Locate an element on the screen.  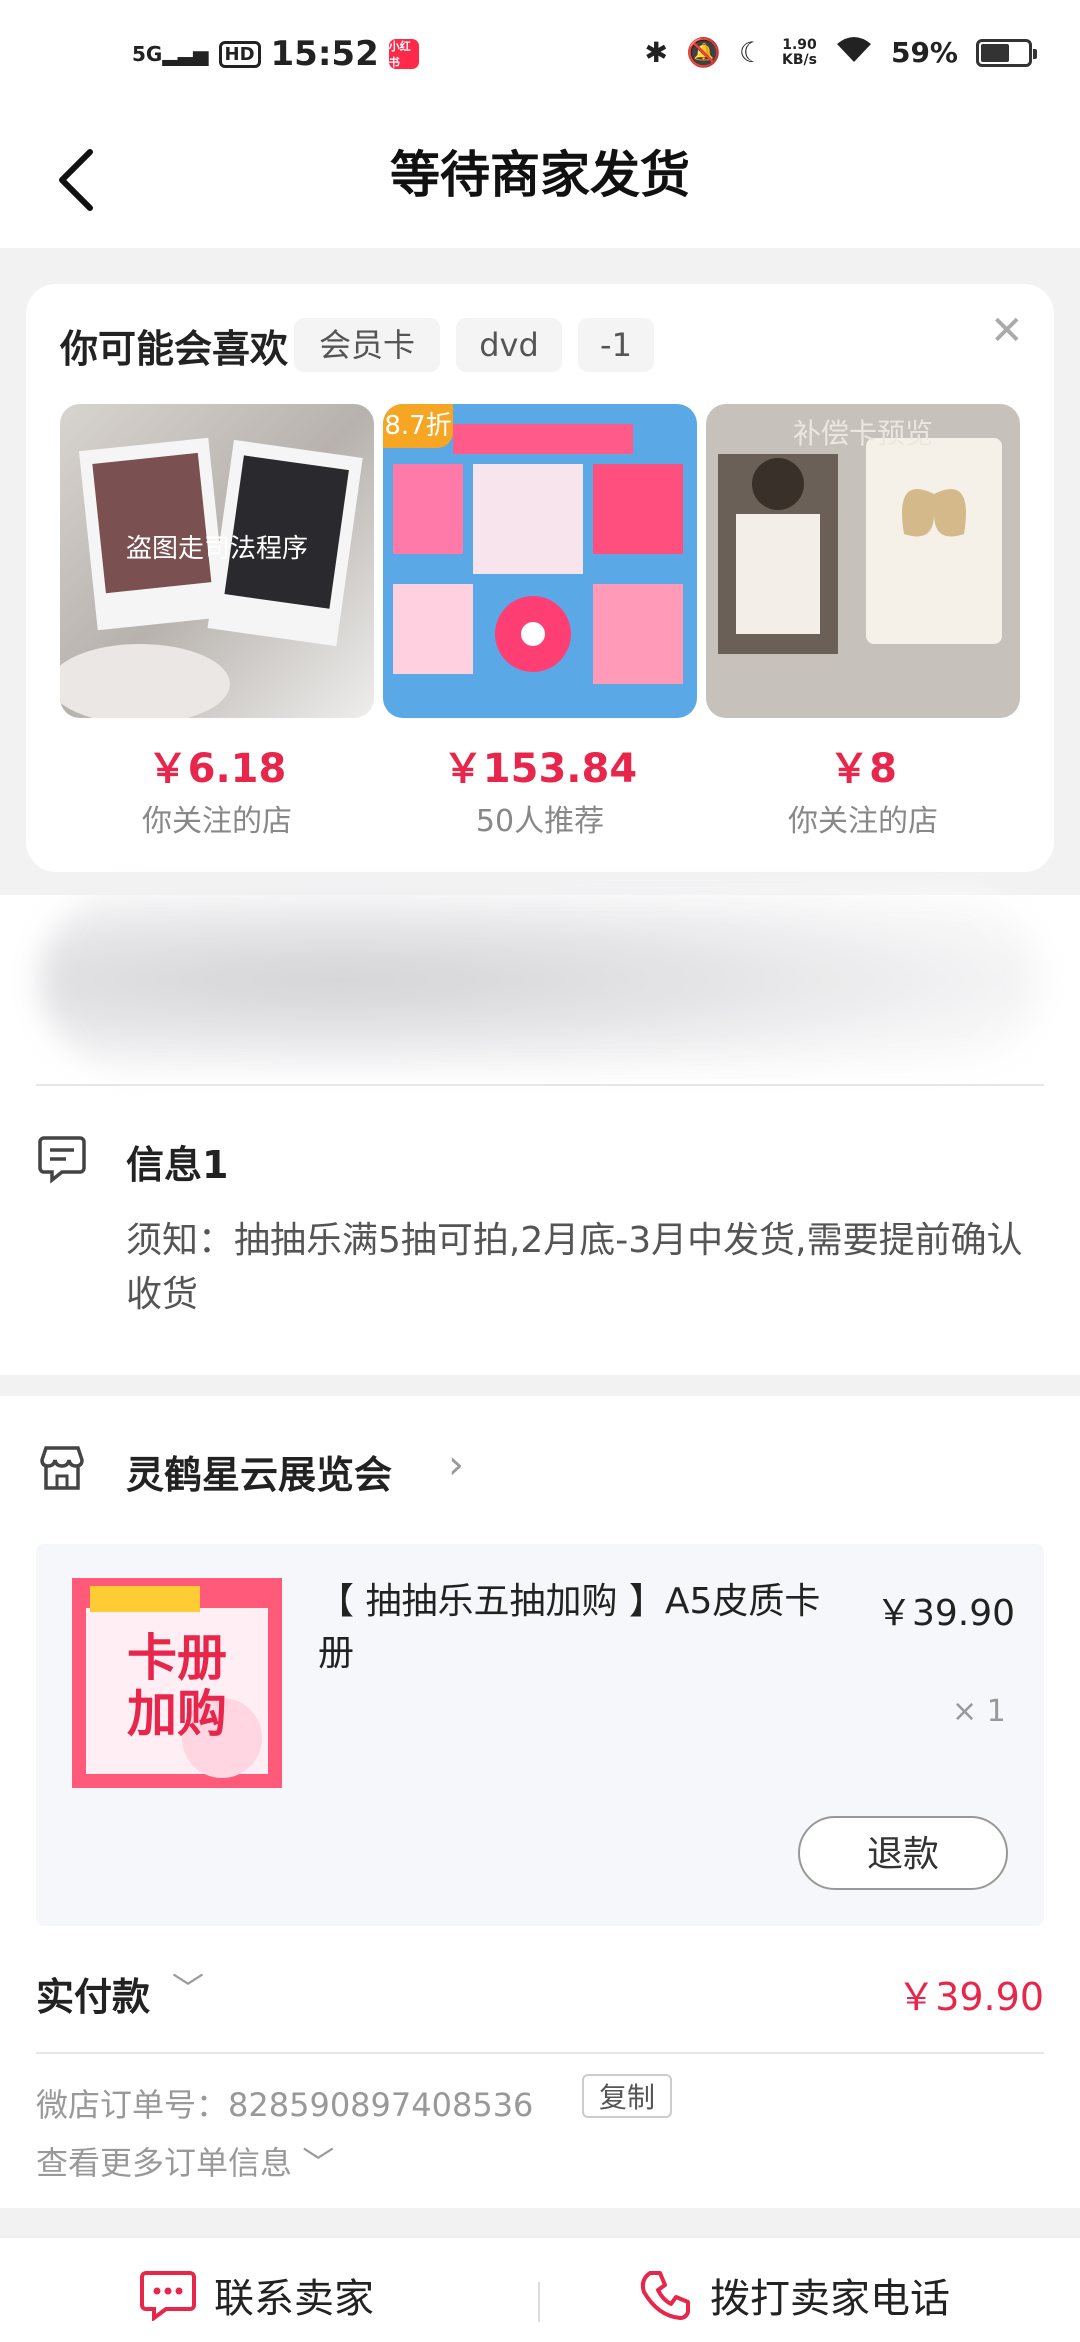
info-body: 须知：抽抽乐满5抽可拍,2月底-3月中发货,需要提前确认收货 is located at coordinates (574, 1267).